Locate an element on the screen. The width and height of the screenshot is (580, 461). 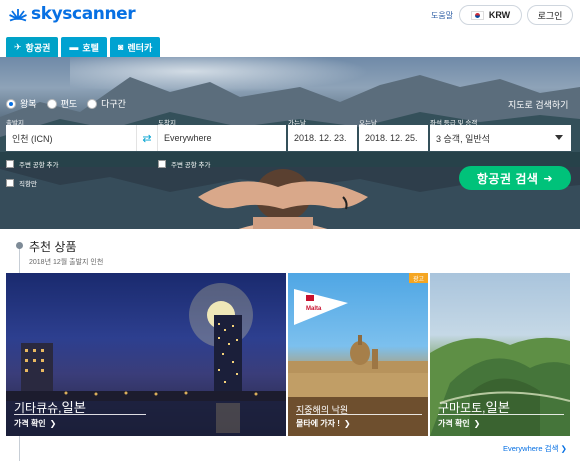
return-date-input: 2018. 12. 25. is located at coordinates (393, 138).